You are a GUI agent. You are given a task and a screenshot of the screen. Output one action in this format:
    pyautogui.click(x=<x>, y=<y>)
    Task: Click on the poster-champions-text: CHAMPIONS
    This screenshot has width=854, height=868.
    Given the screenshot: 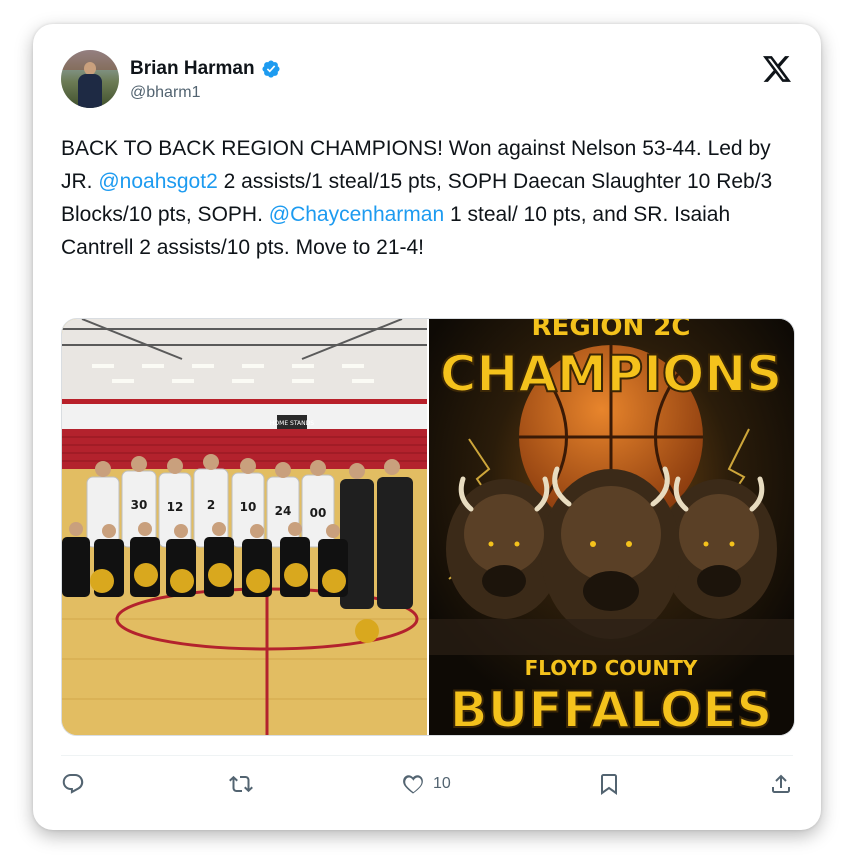 What is the action you would take?
    pyautogui.click(x=611, y=374)
    